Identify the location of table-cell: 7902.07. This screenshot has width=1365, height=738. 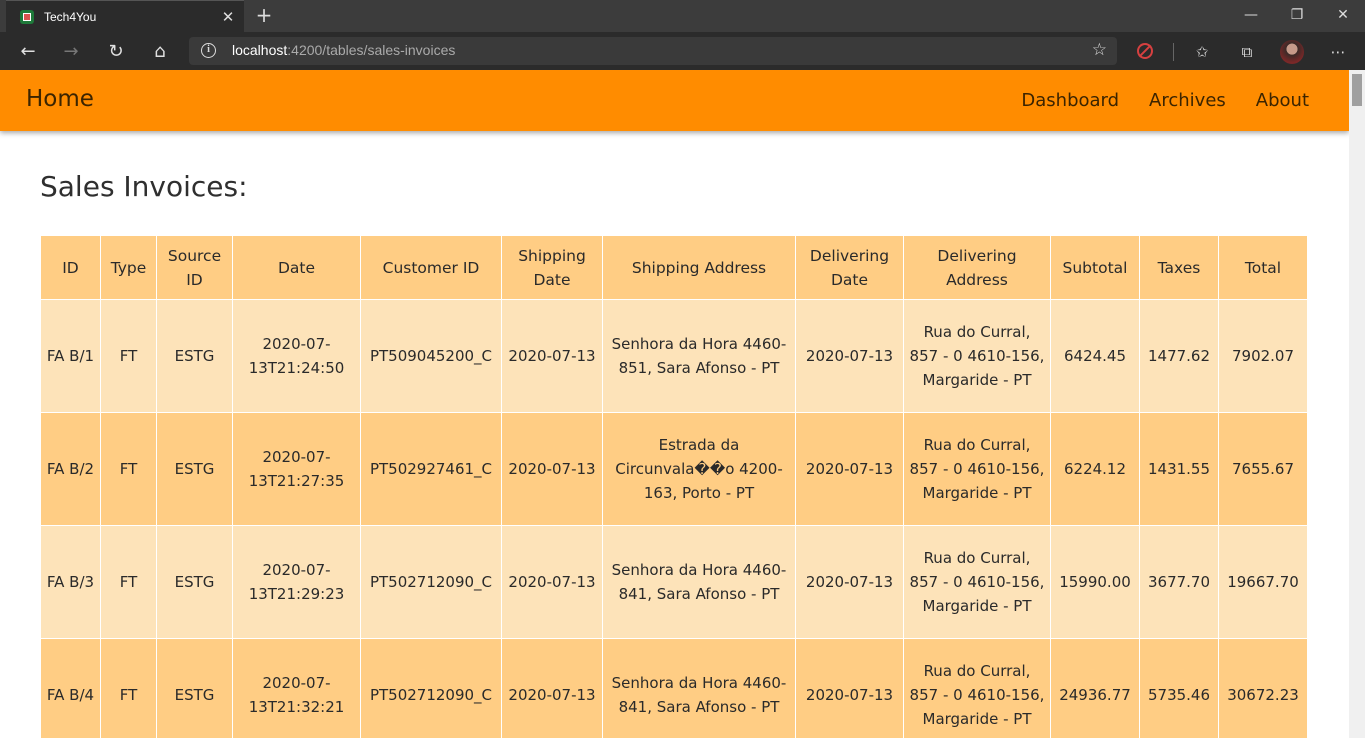
(1263, 356).